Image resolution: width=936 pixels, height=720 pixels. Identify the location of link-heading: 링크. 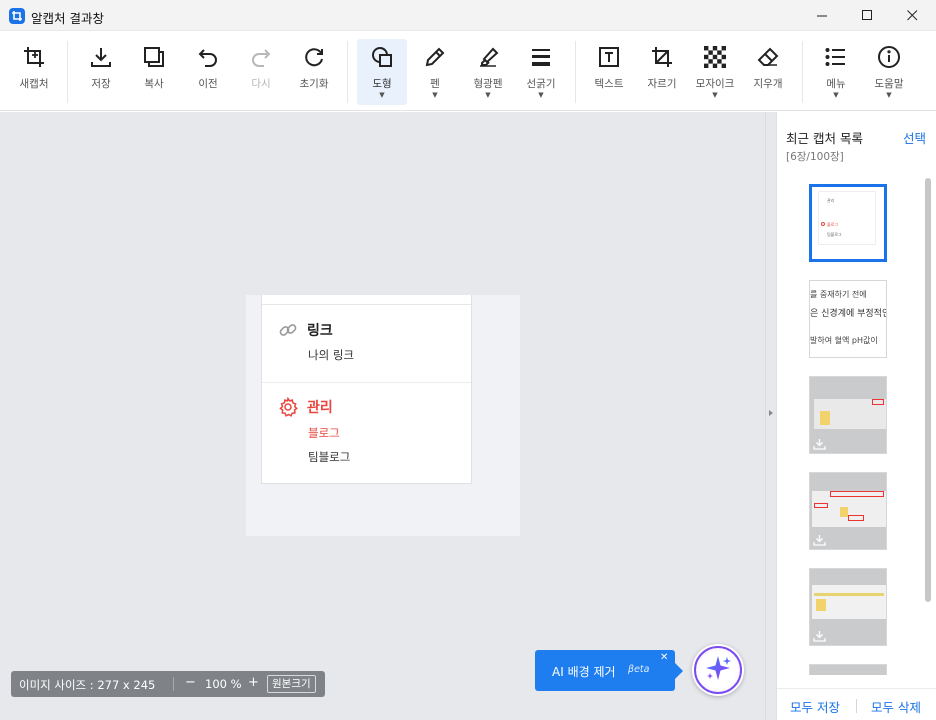
(320, 331).